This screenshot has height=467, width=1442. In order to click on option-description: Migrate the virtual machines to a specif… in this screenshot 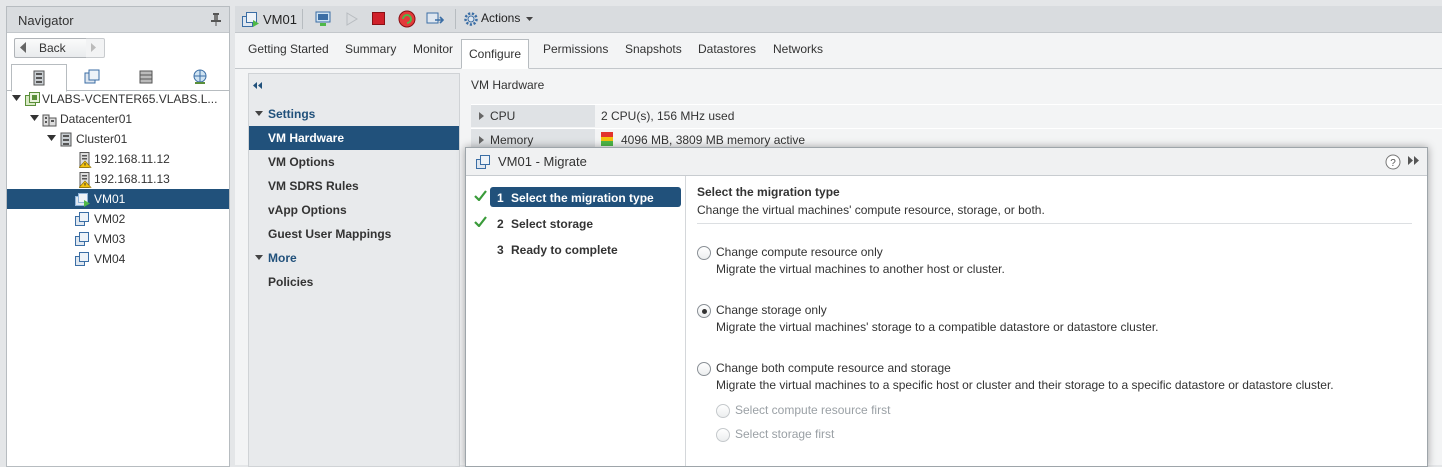, I will do `click(1025, 385)`.